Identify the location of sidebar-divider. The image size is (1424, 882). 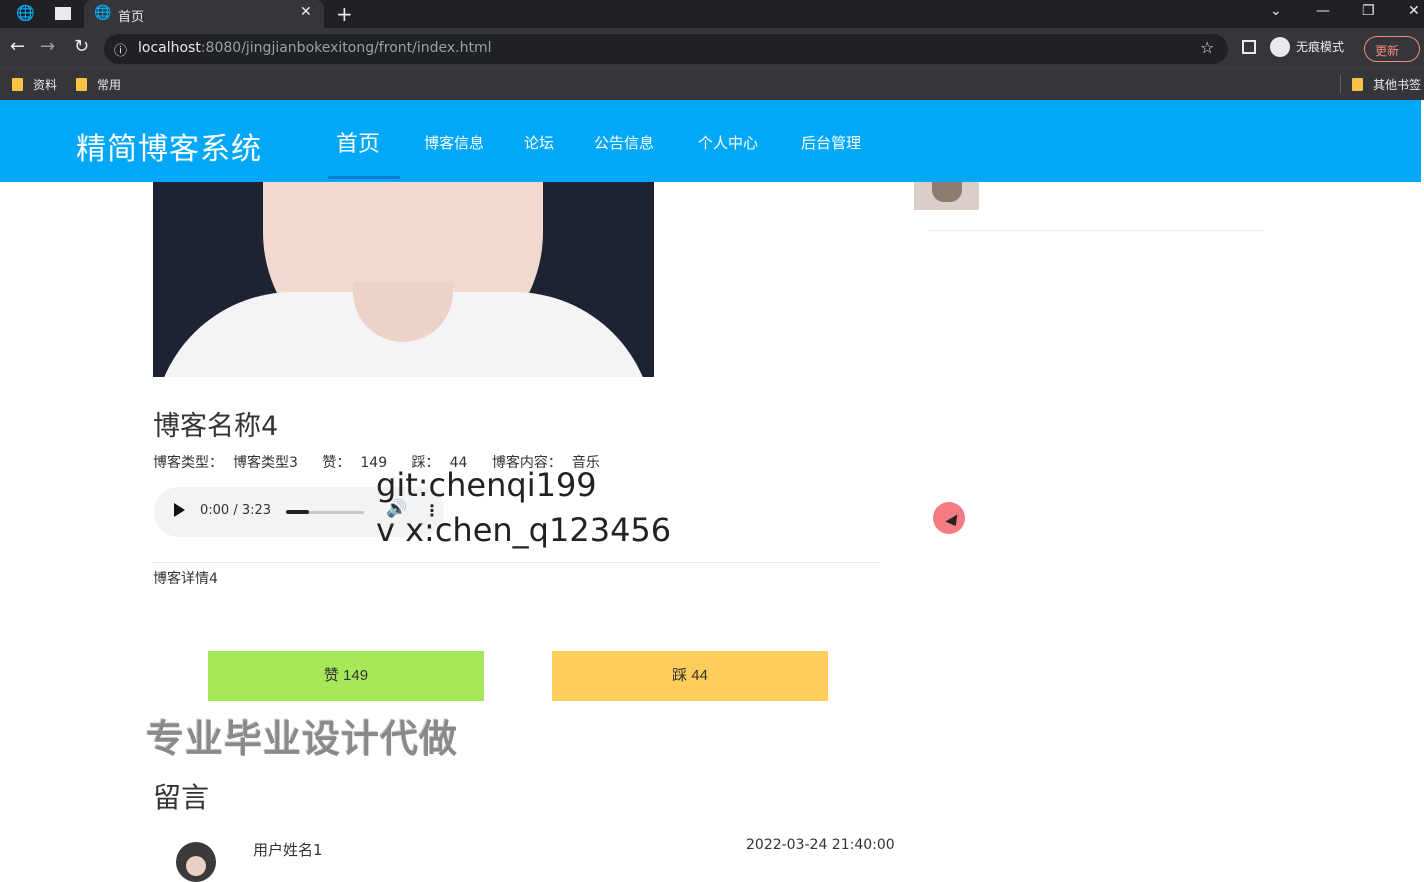
(1095, 230).